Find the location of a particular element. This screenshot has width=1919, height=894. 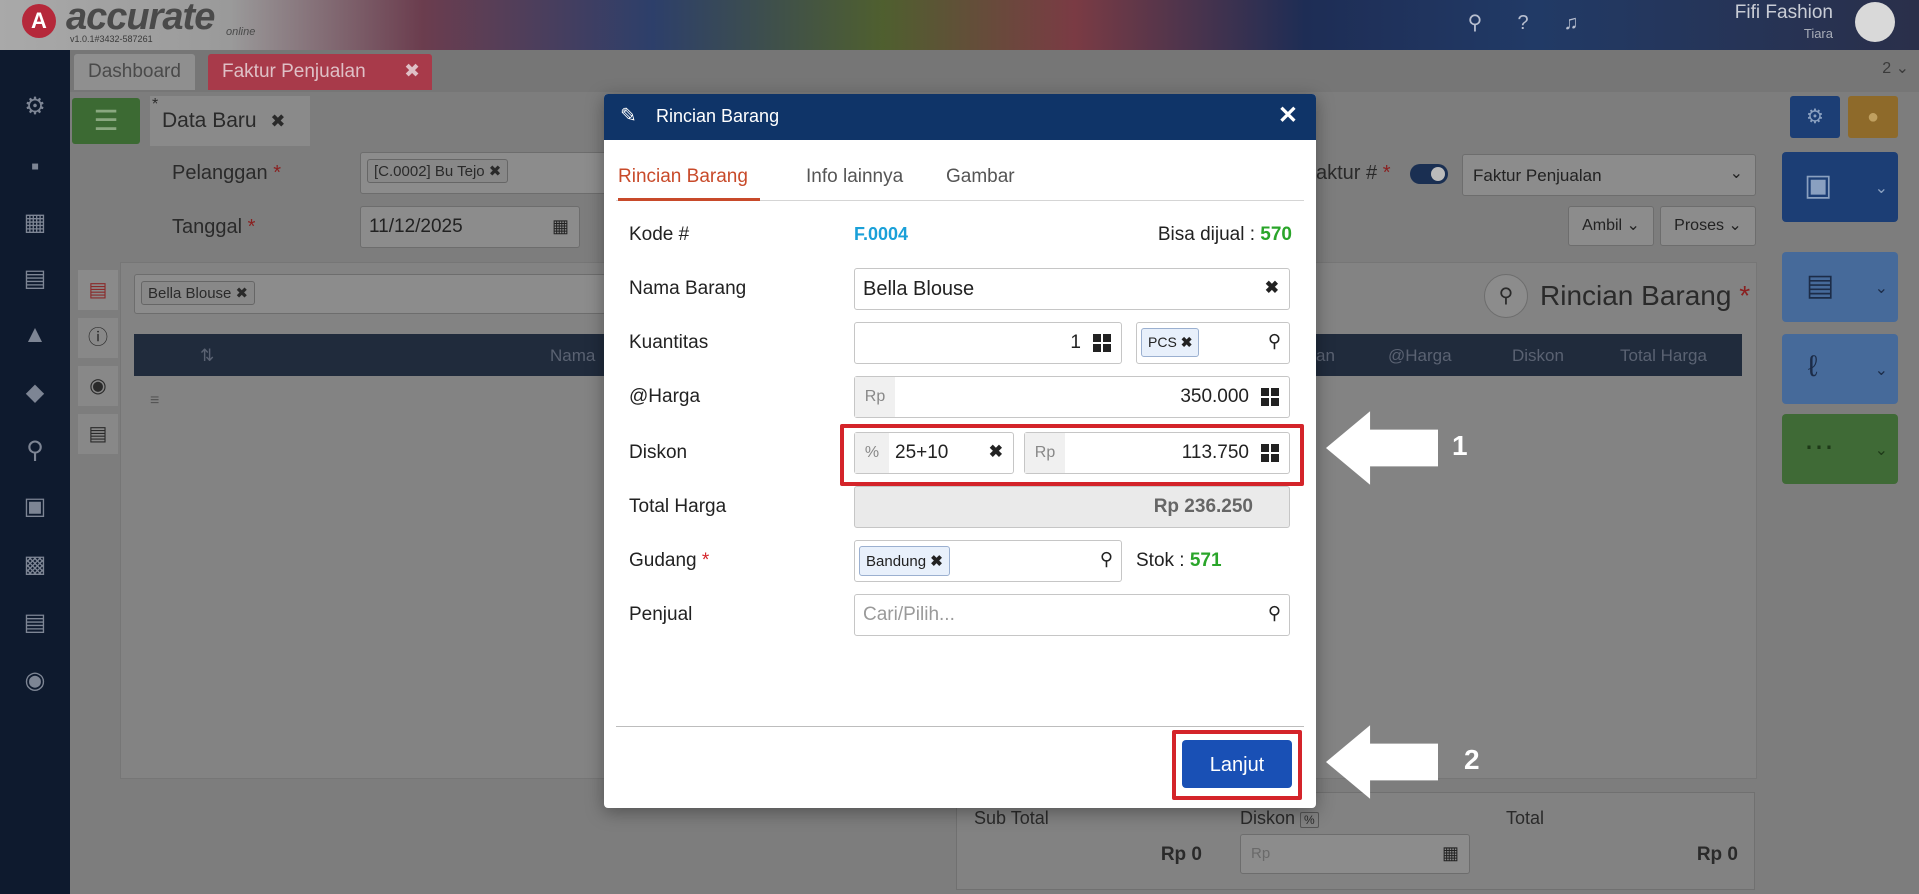

unit-chip: PCS ✖ is located at coordinates (1170, 342).